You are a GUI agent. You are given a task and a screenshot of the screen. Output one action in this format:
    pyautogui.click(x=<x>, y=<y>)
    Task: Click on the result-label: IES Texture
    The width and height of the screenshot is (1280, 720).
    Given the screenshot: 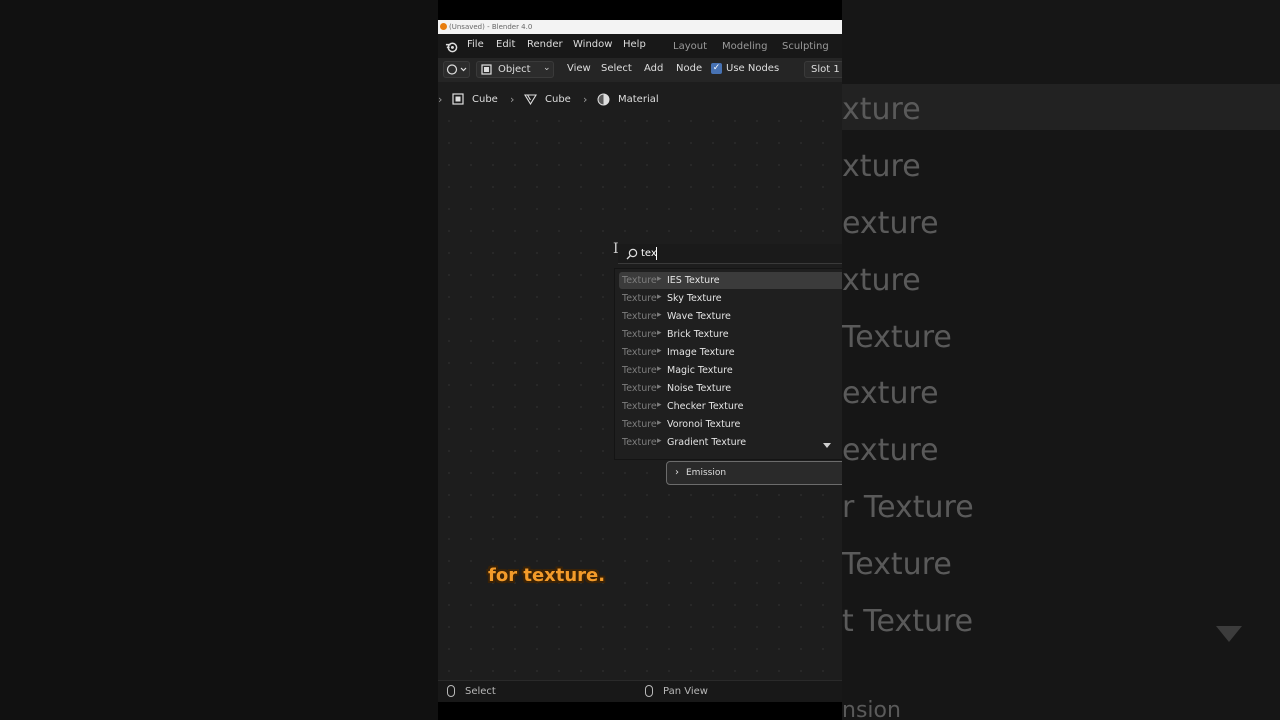 What is the action you would take?
    pyautogui.click(x=693, y=280)
    